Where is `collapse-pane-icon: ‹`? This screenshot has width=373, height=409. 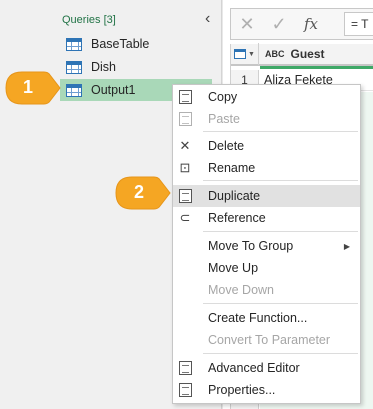 collapse-pane-icon: ‹ is located at coordinates (207, 19).